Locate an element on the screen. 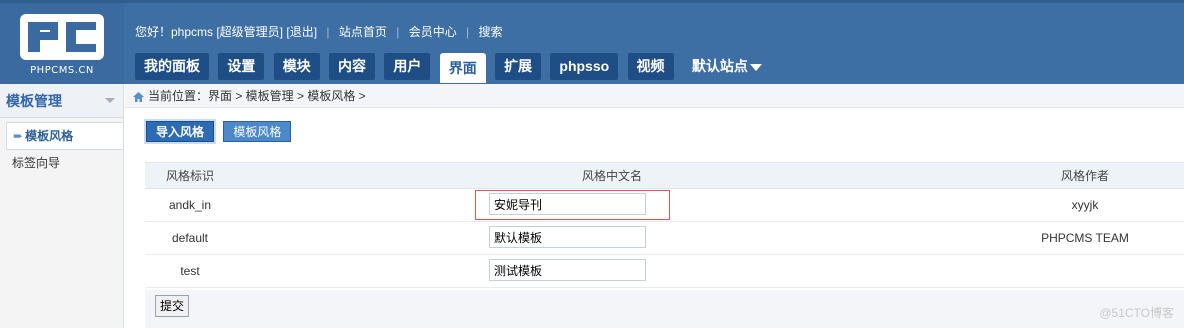 This screenshot has height=328, width=1184. logout-link: [退出] is located at coordinates (301, 31).